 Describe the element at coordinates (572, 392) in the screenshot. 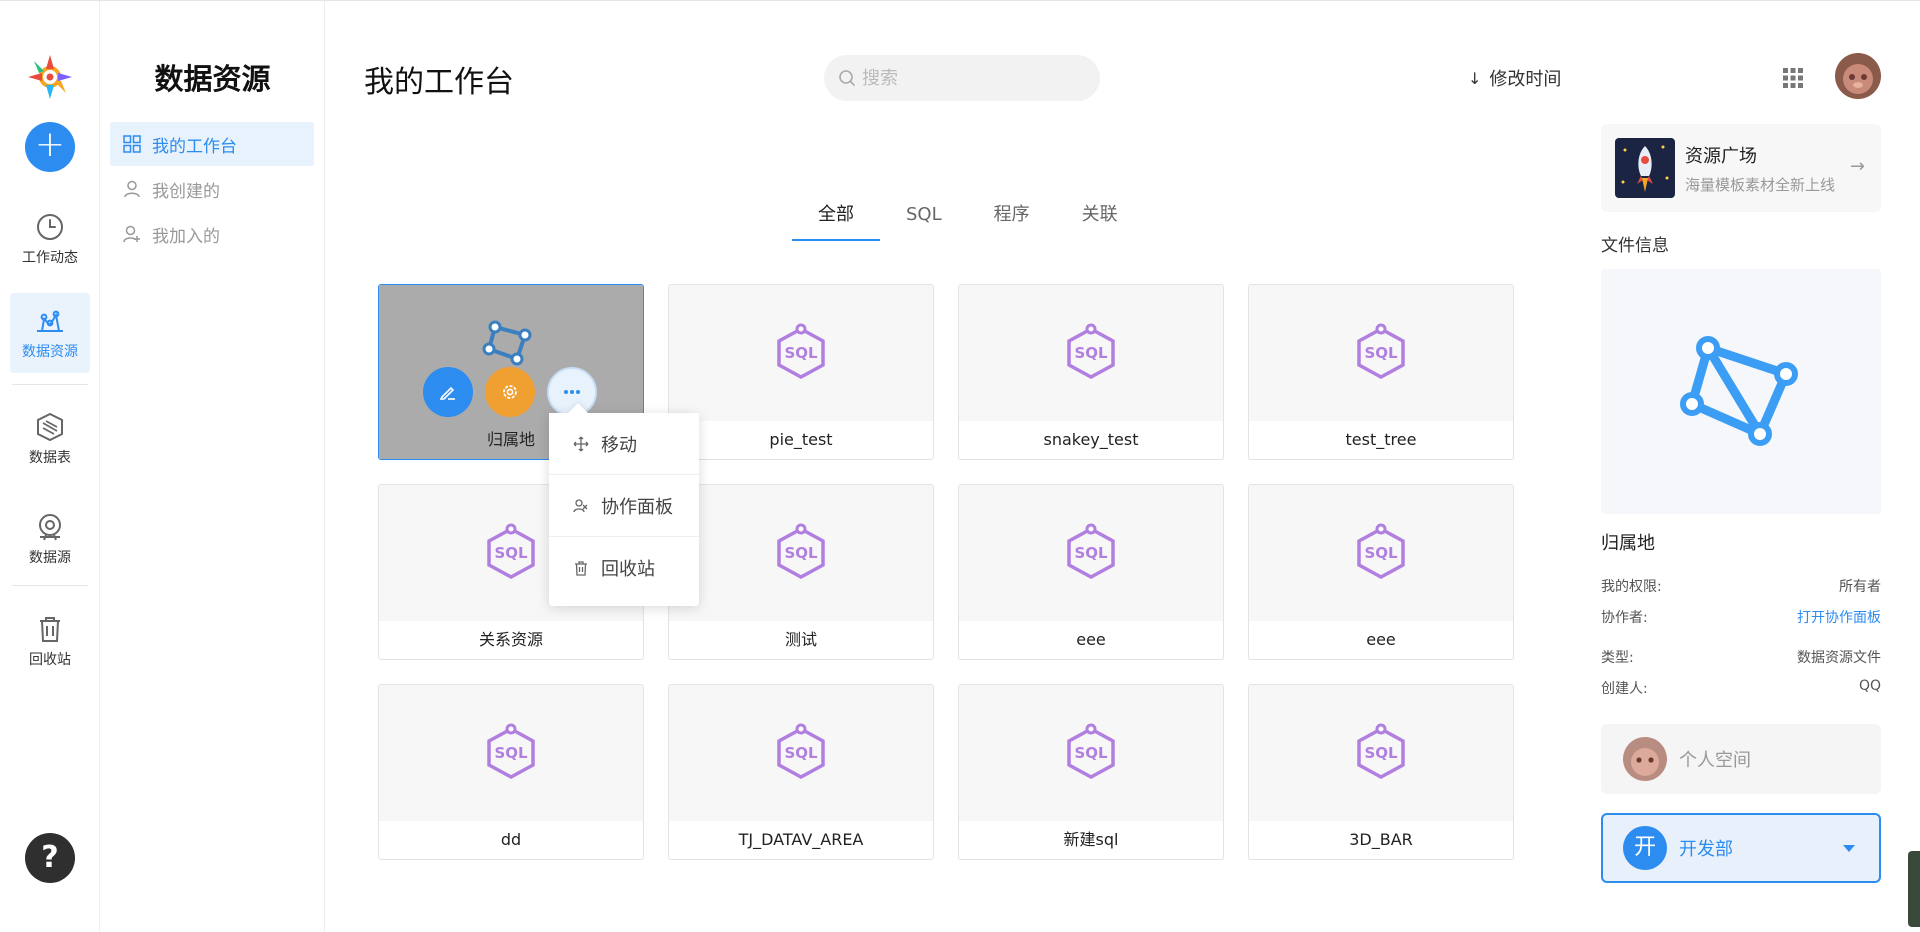

I see `more-dots-icon` at that location.